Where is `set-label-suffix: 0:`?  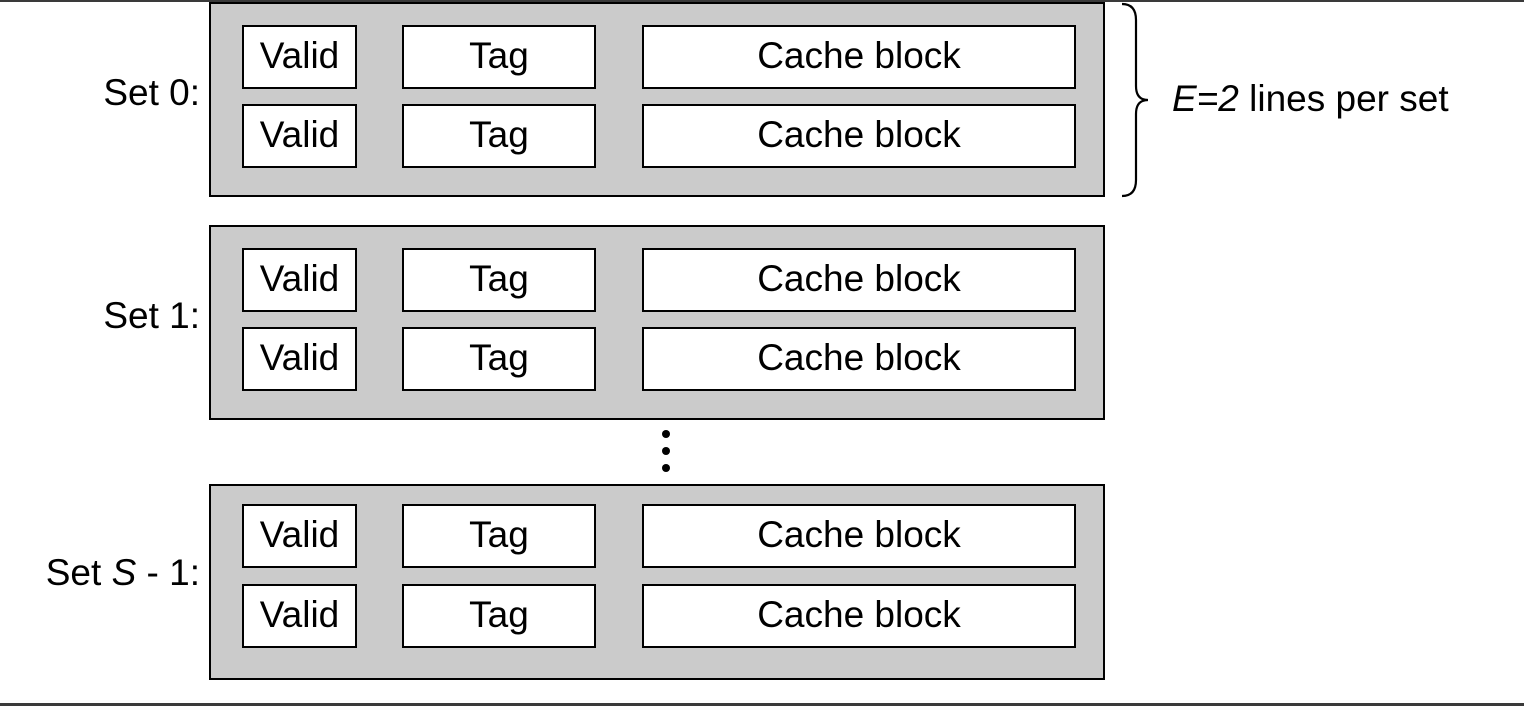
set-label-suffix: 0: is located at coordinates (184, 92).